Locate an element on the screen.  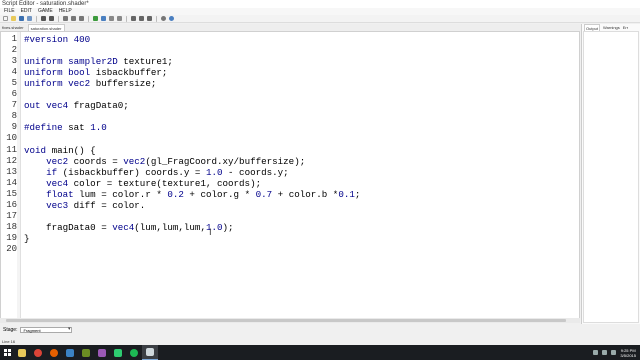
clock-time: 9:25 PM is located at coordinates (628, 350).